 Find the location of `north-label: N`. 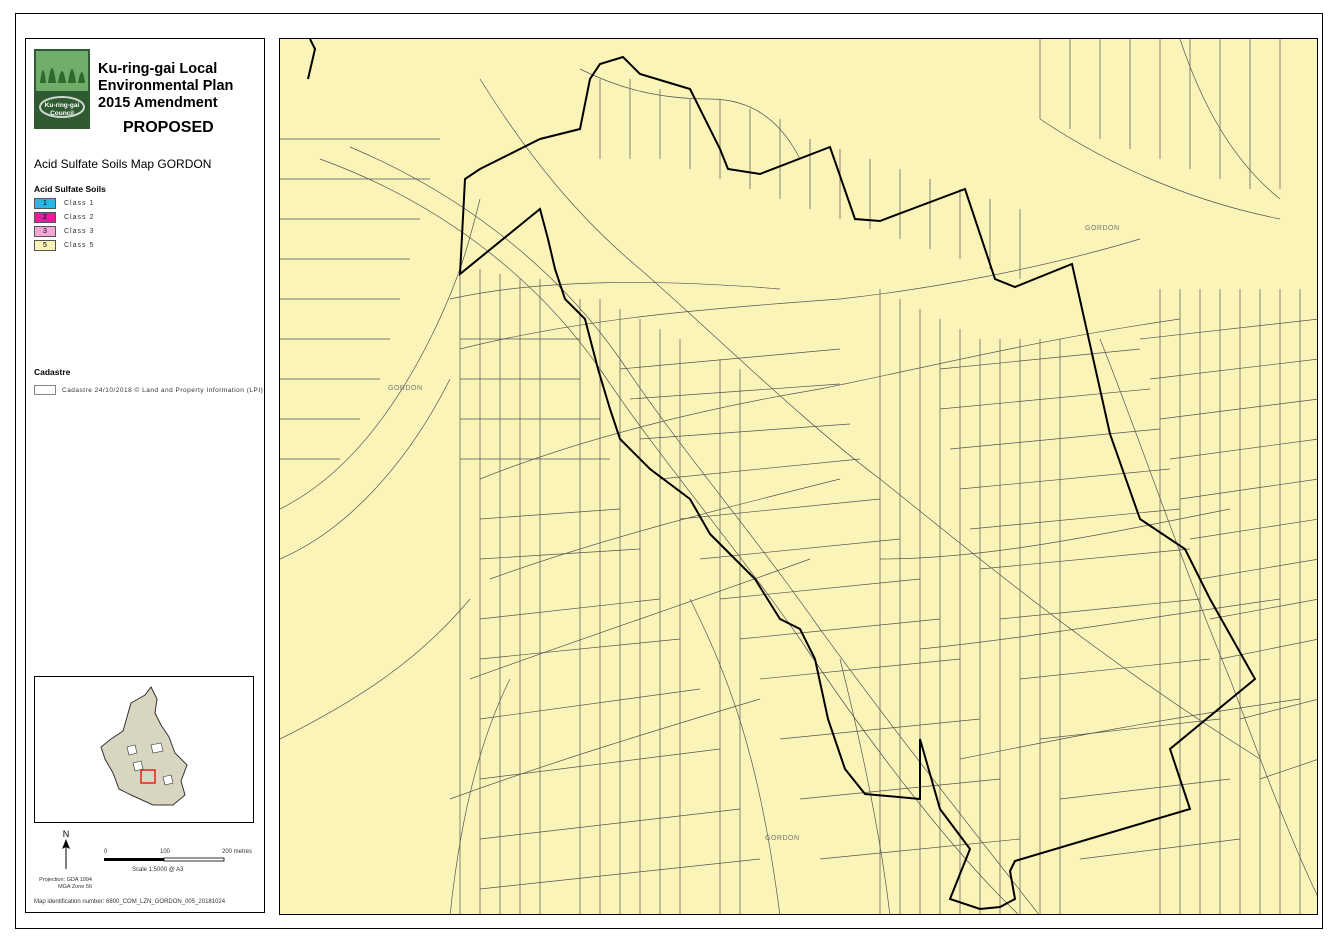

north-label: N is located at coordinates (66, 834).